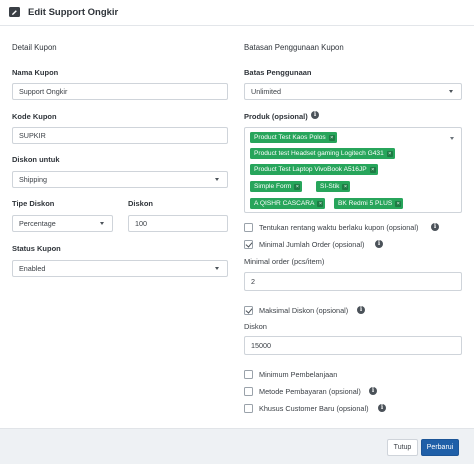 This screenshot has width=474, height=464. I want to click on minimal-order-value: 2, so click(253, 281).